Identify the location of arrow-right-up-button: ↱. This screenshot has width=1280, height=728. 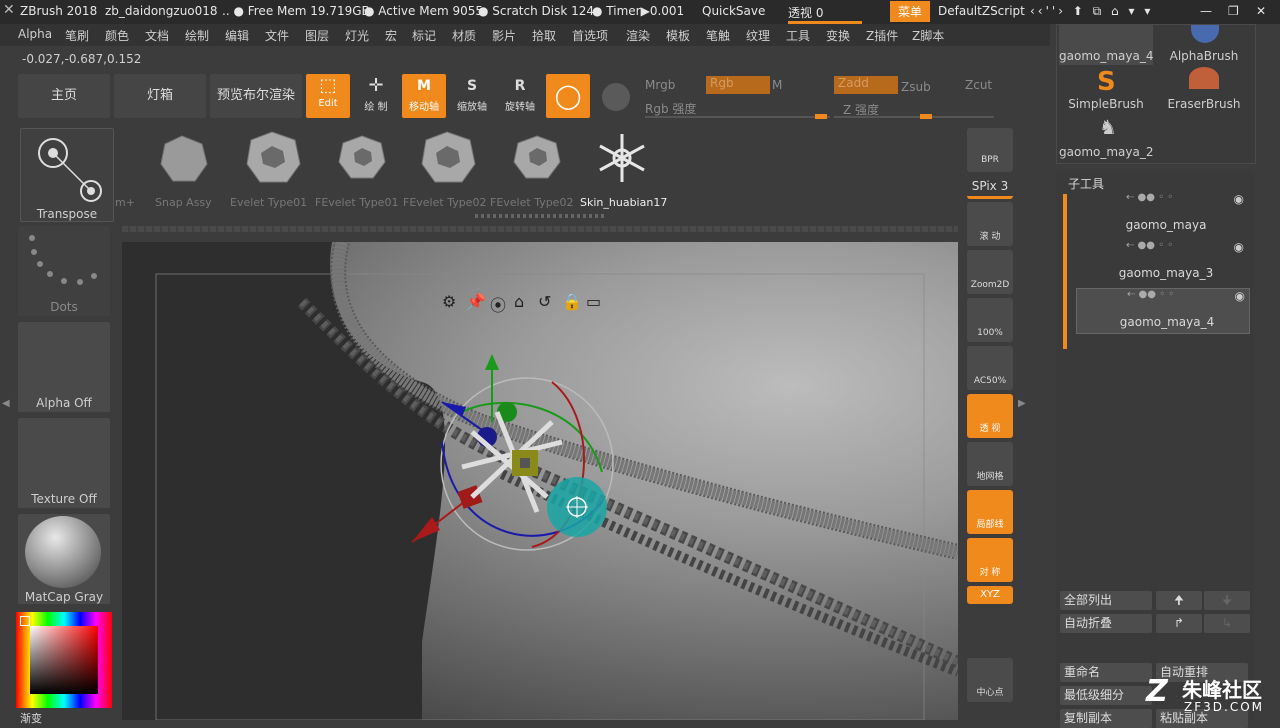
(1179, 623).